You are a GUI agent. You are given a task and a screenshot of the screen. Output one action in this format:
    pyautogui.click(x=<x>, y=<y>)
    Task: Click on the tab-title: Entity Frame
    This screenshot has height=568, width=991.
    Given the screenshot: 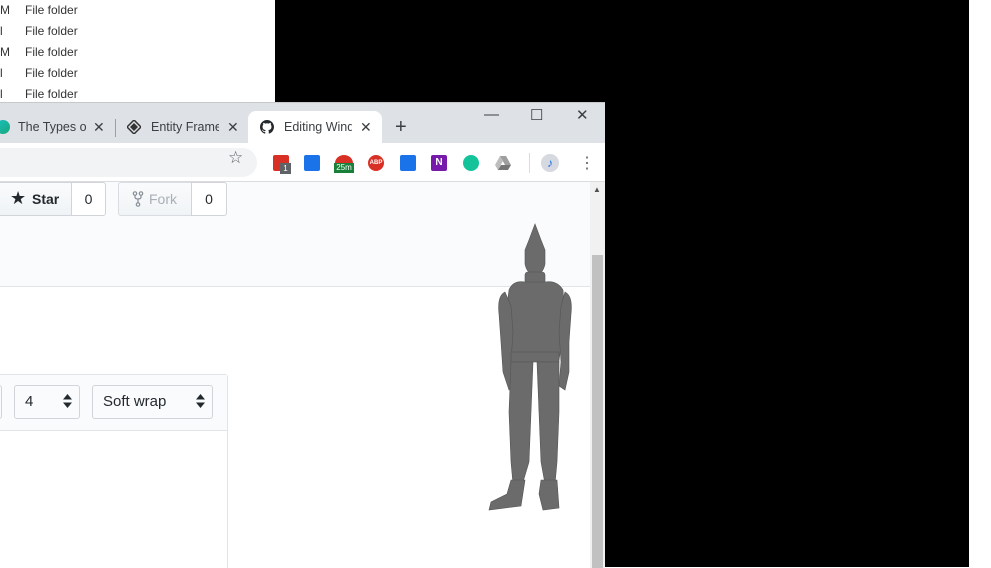 What is the action you would take?
    pyautogui.click(x=185, y=127)
    